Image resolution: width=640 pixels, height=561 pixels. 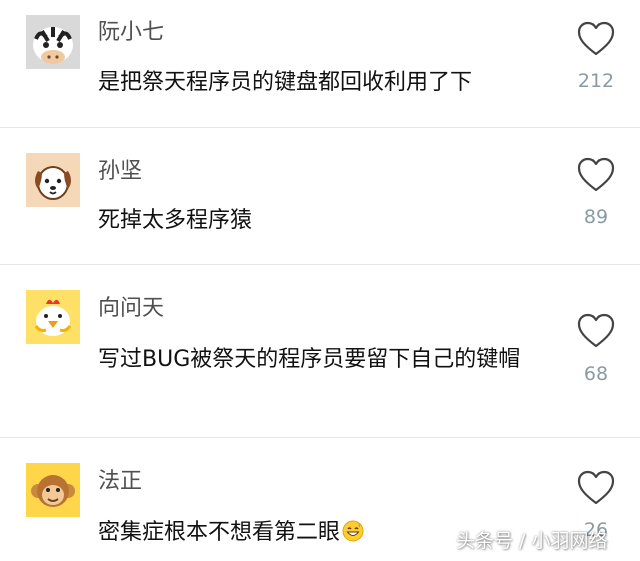 What do you see at coordinates (596, 374) in the screenshot?
I see `like-count: 68` at bounding box center [596, 374].